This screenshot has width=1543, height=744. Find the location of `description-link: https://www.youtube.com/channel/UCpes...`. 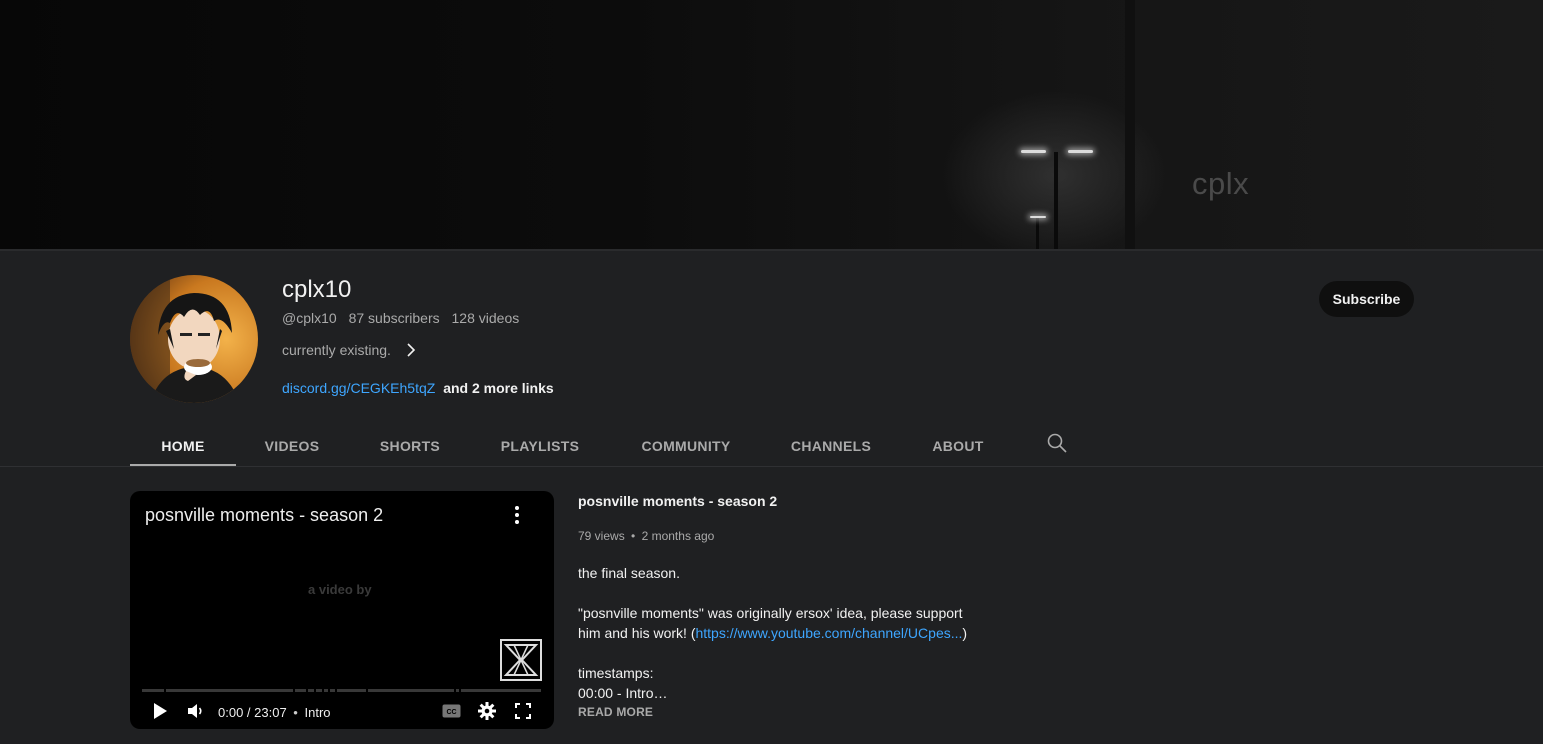

description-link: https://www.youtube.com/channel/UCpes... is located at coordinates (828, 633).